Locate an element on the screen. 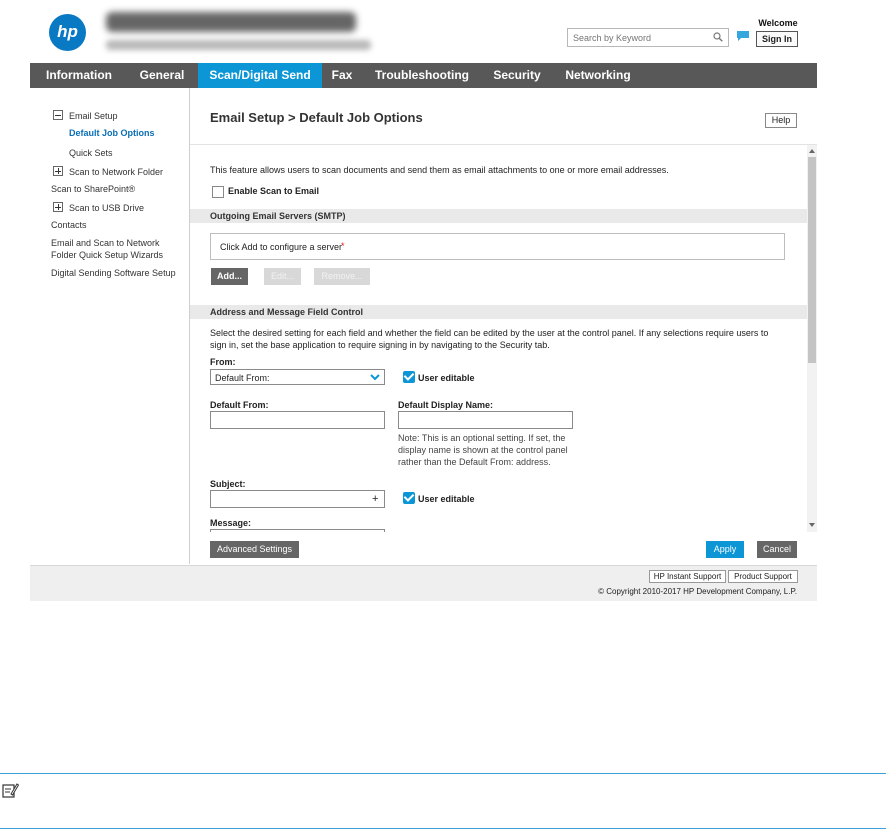  printer-info-redacted is located at coordinates (238, 45).